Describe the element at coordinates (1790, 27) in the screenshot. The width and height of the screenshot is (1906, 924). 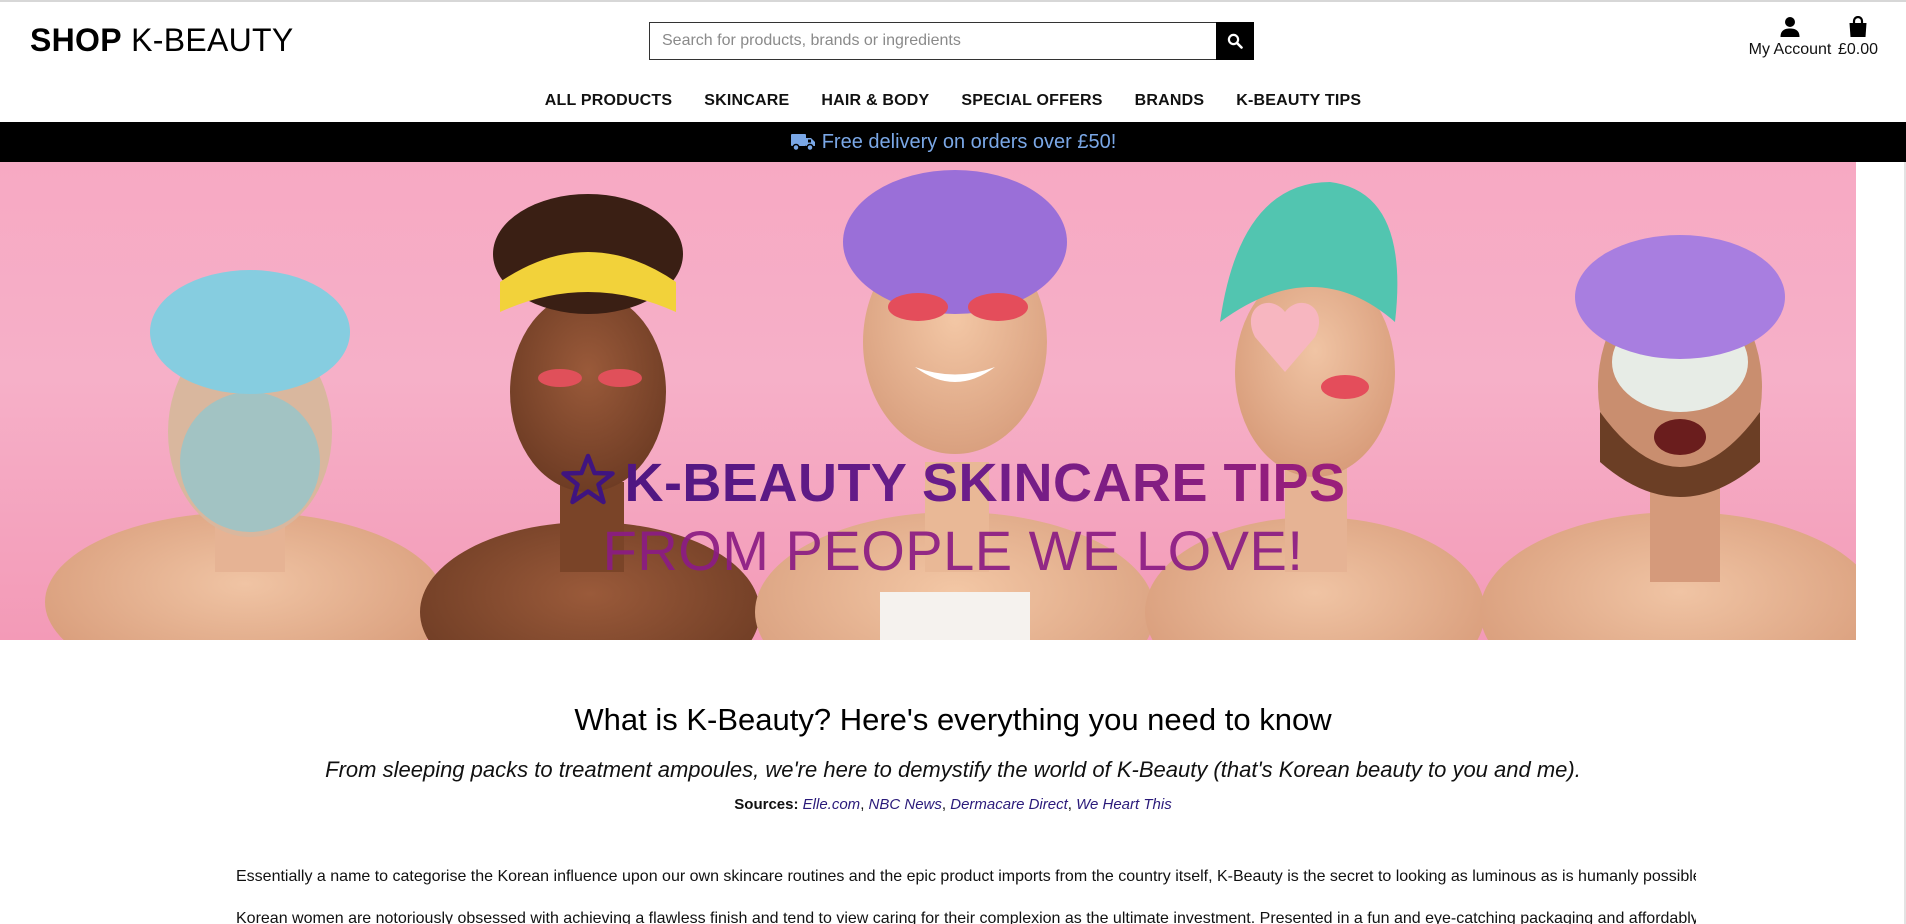
I see `user-icon` at that location.